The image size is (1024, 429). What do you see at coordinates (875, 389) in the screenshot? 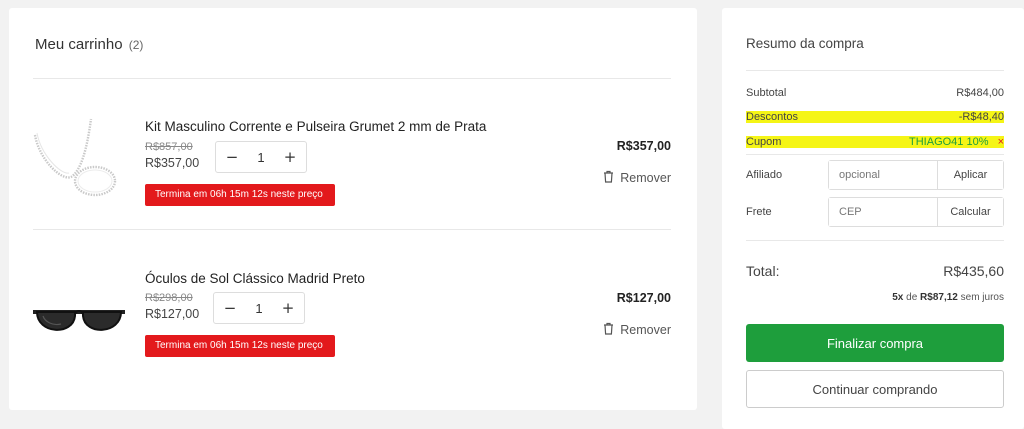
I see `continue-shopping-button: Continuar comprando` at bounding box center [875, 389].